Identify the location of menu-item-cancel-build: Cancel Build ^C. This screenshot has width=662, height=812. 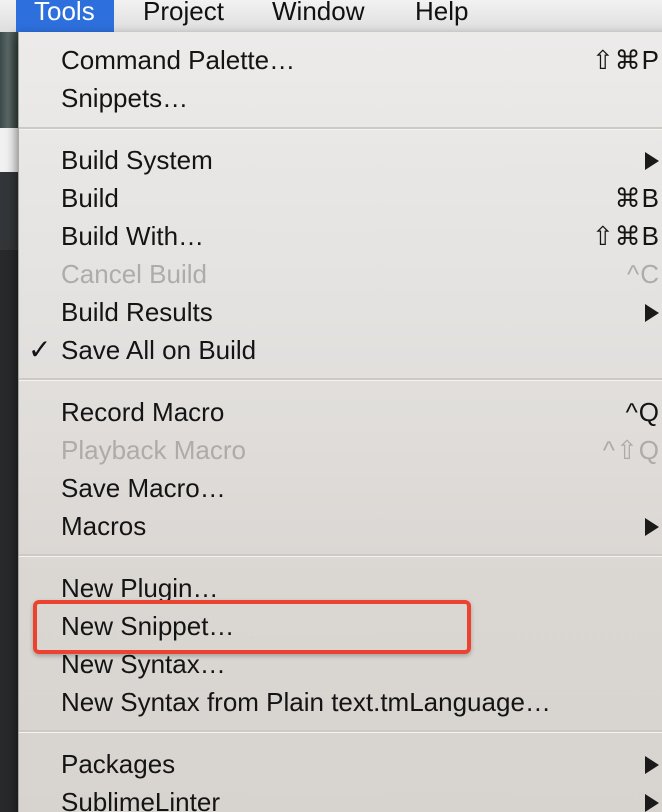
(340, 274).